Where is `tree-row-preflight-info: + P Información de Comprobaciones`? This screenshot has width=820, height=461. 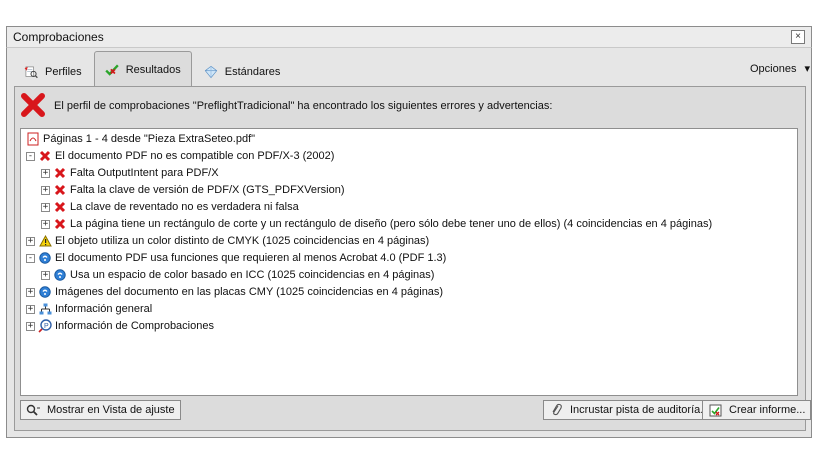
tree-row-preflight-info: + P Información de Comprobaciones is located at coordinates (120, 326).